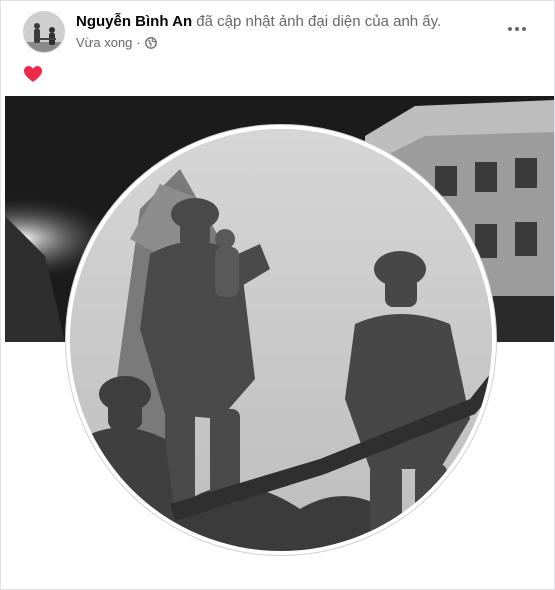  What do you see at coordinates (33, 74) in the screenshot?
I see `heart-icon` at bounding box center [33, 74].